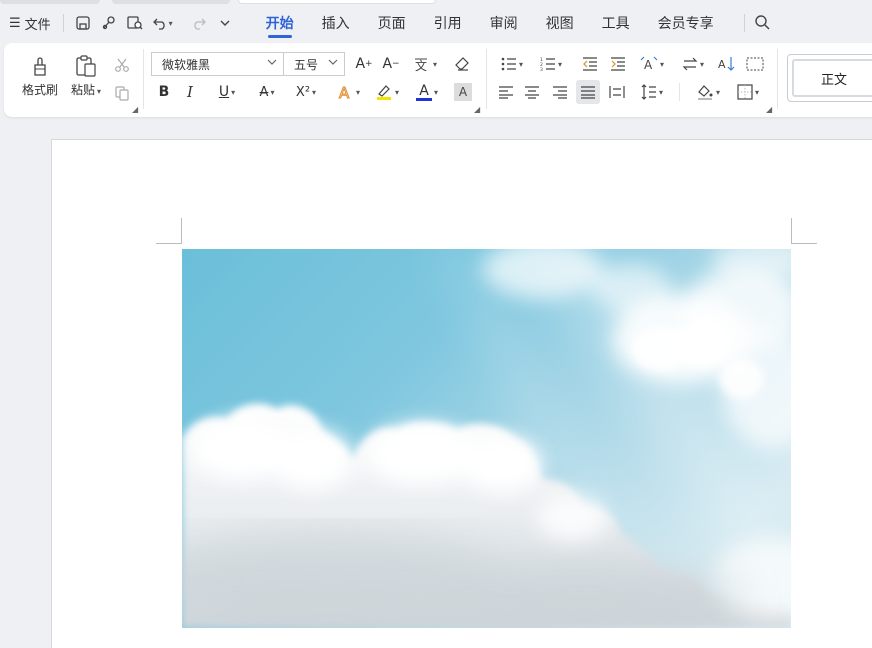  I want to click on borders-button: ▾, so click(748, 92).